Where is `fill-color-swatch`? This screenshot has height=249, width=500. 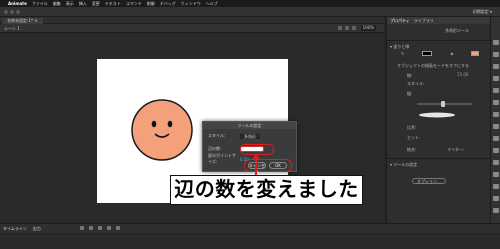 fill-color-swatch is located at coordinates (475, 53).